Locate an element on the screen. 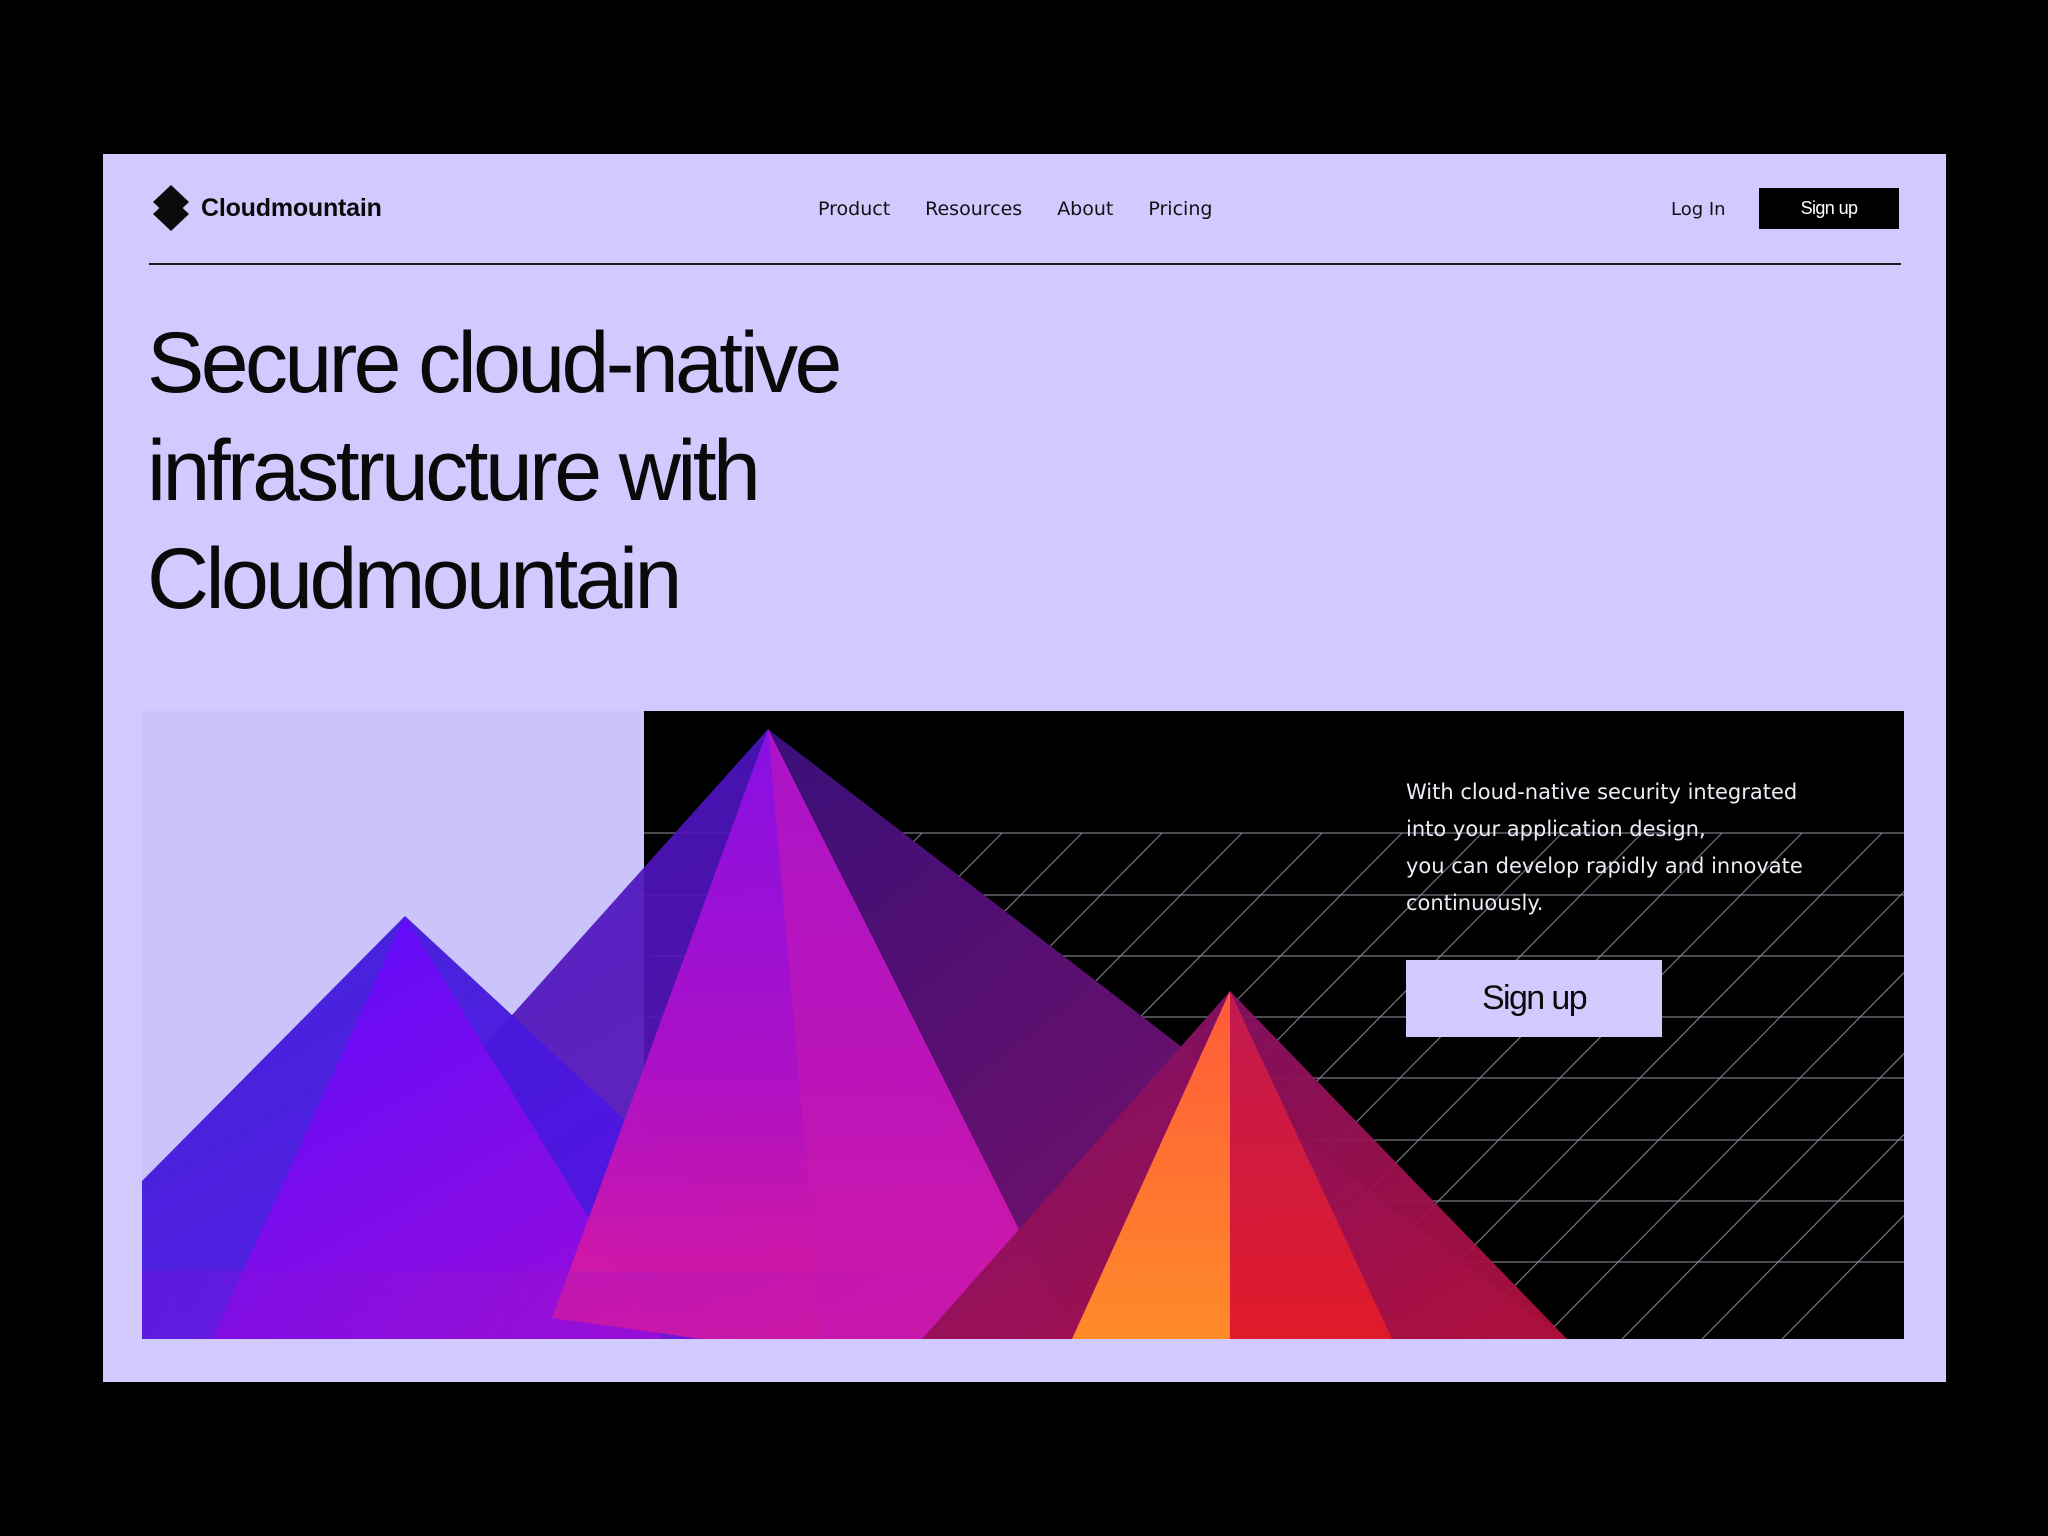 The height and width of the screenshot is (1536, 2048). headline-line: infrastructure with is located at coordinates (454, 471).